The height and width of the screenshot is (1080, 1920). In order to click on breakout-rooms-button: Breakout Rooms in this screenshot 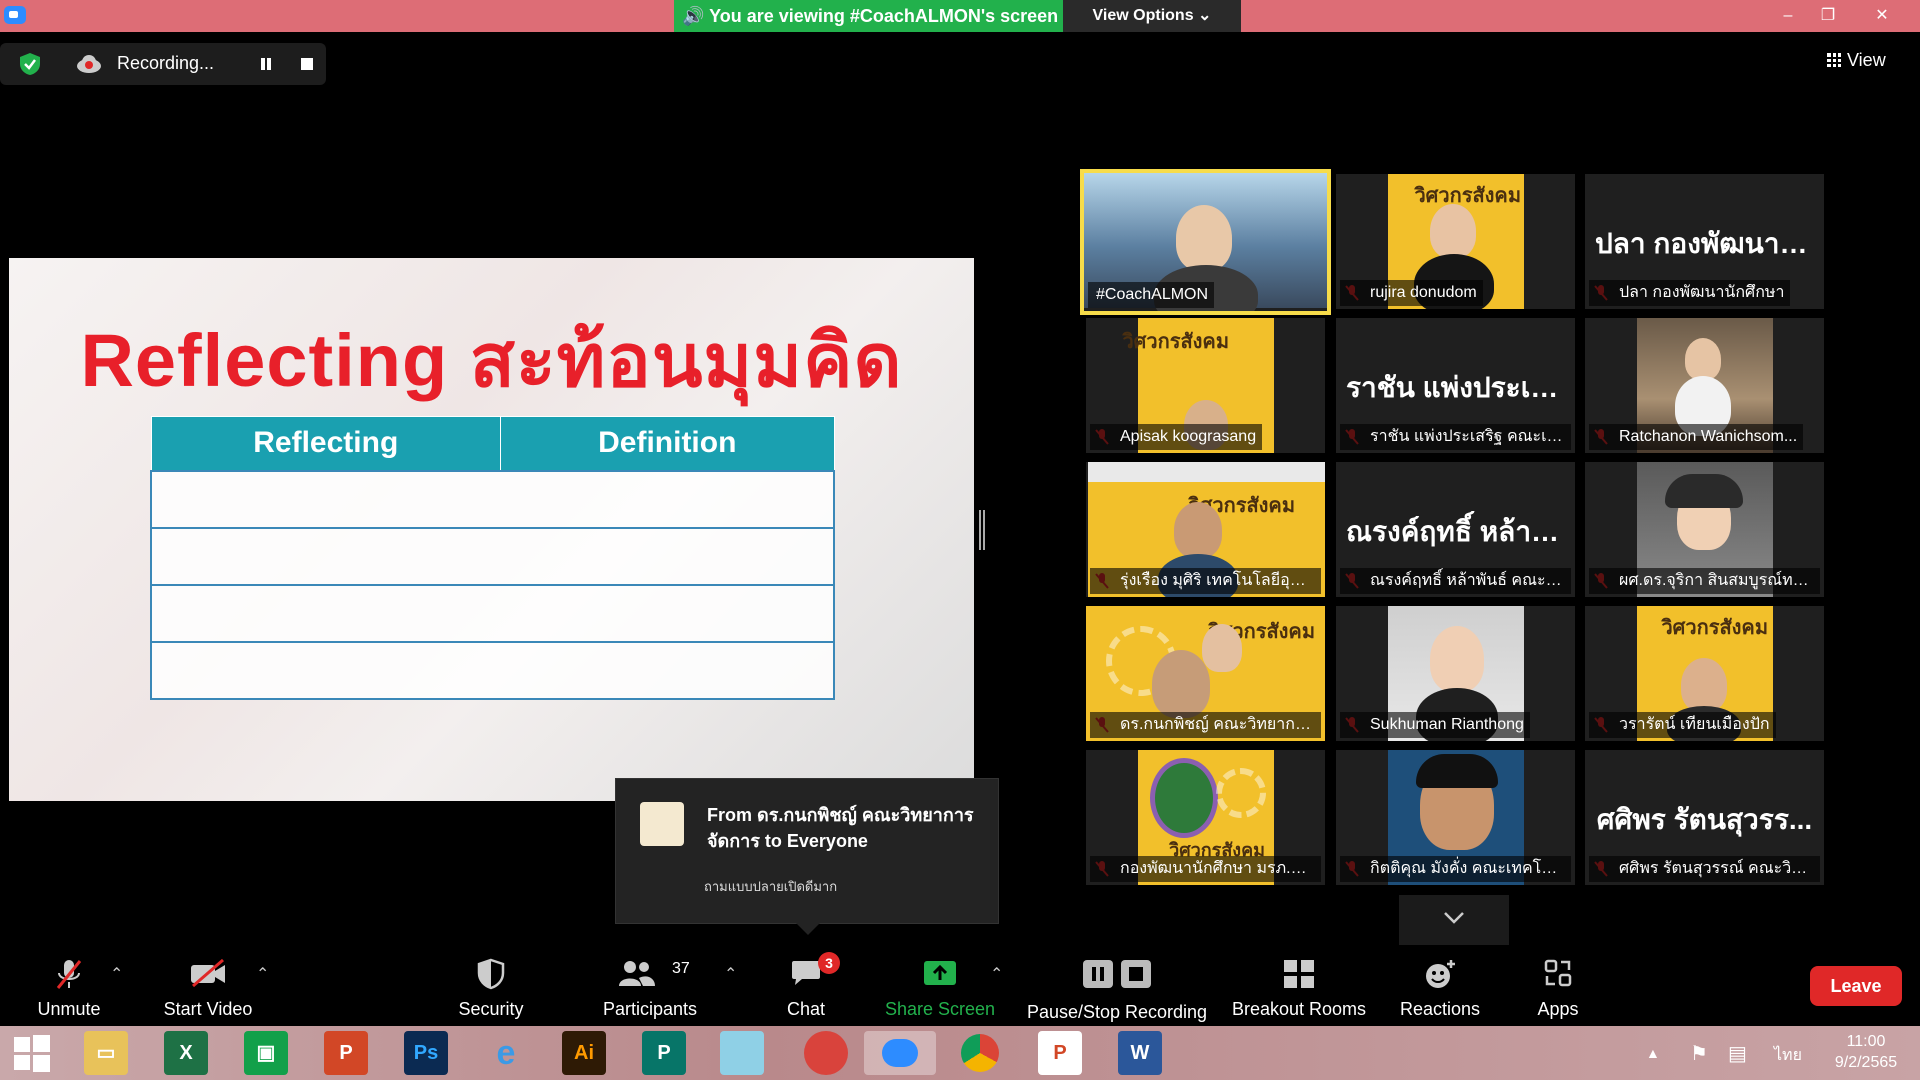, I will do `click(1299, 986)`.